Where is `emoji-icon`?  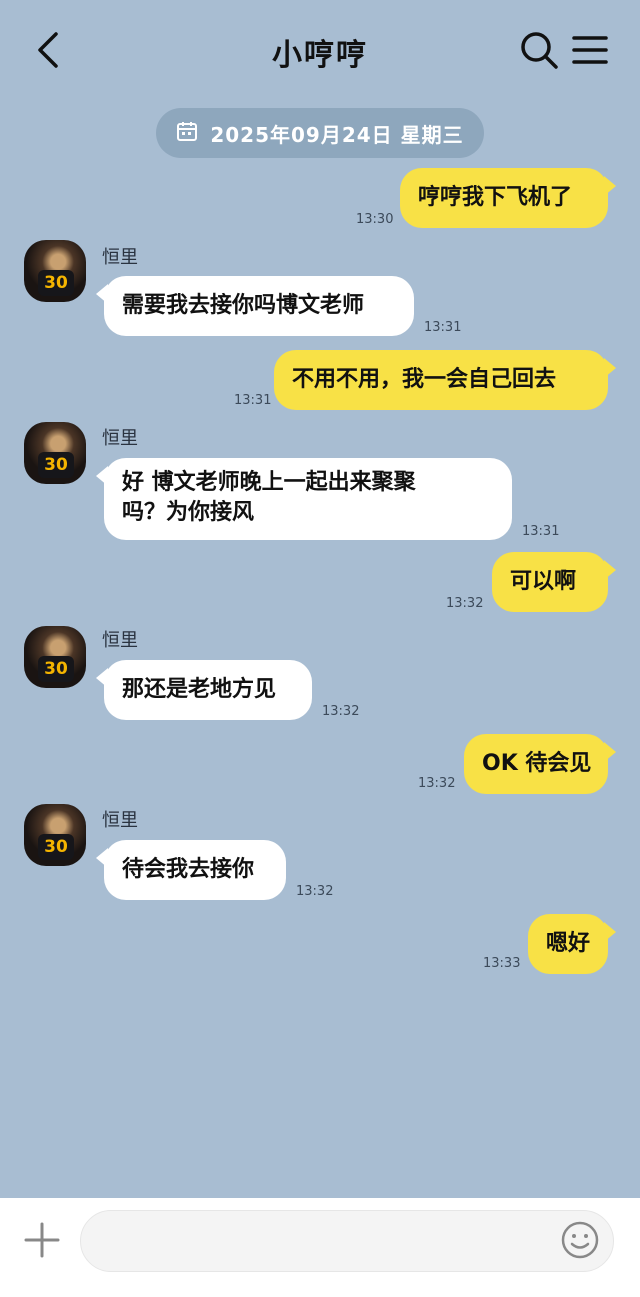 emoji-icon is located at coordinates (580, 1240).